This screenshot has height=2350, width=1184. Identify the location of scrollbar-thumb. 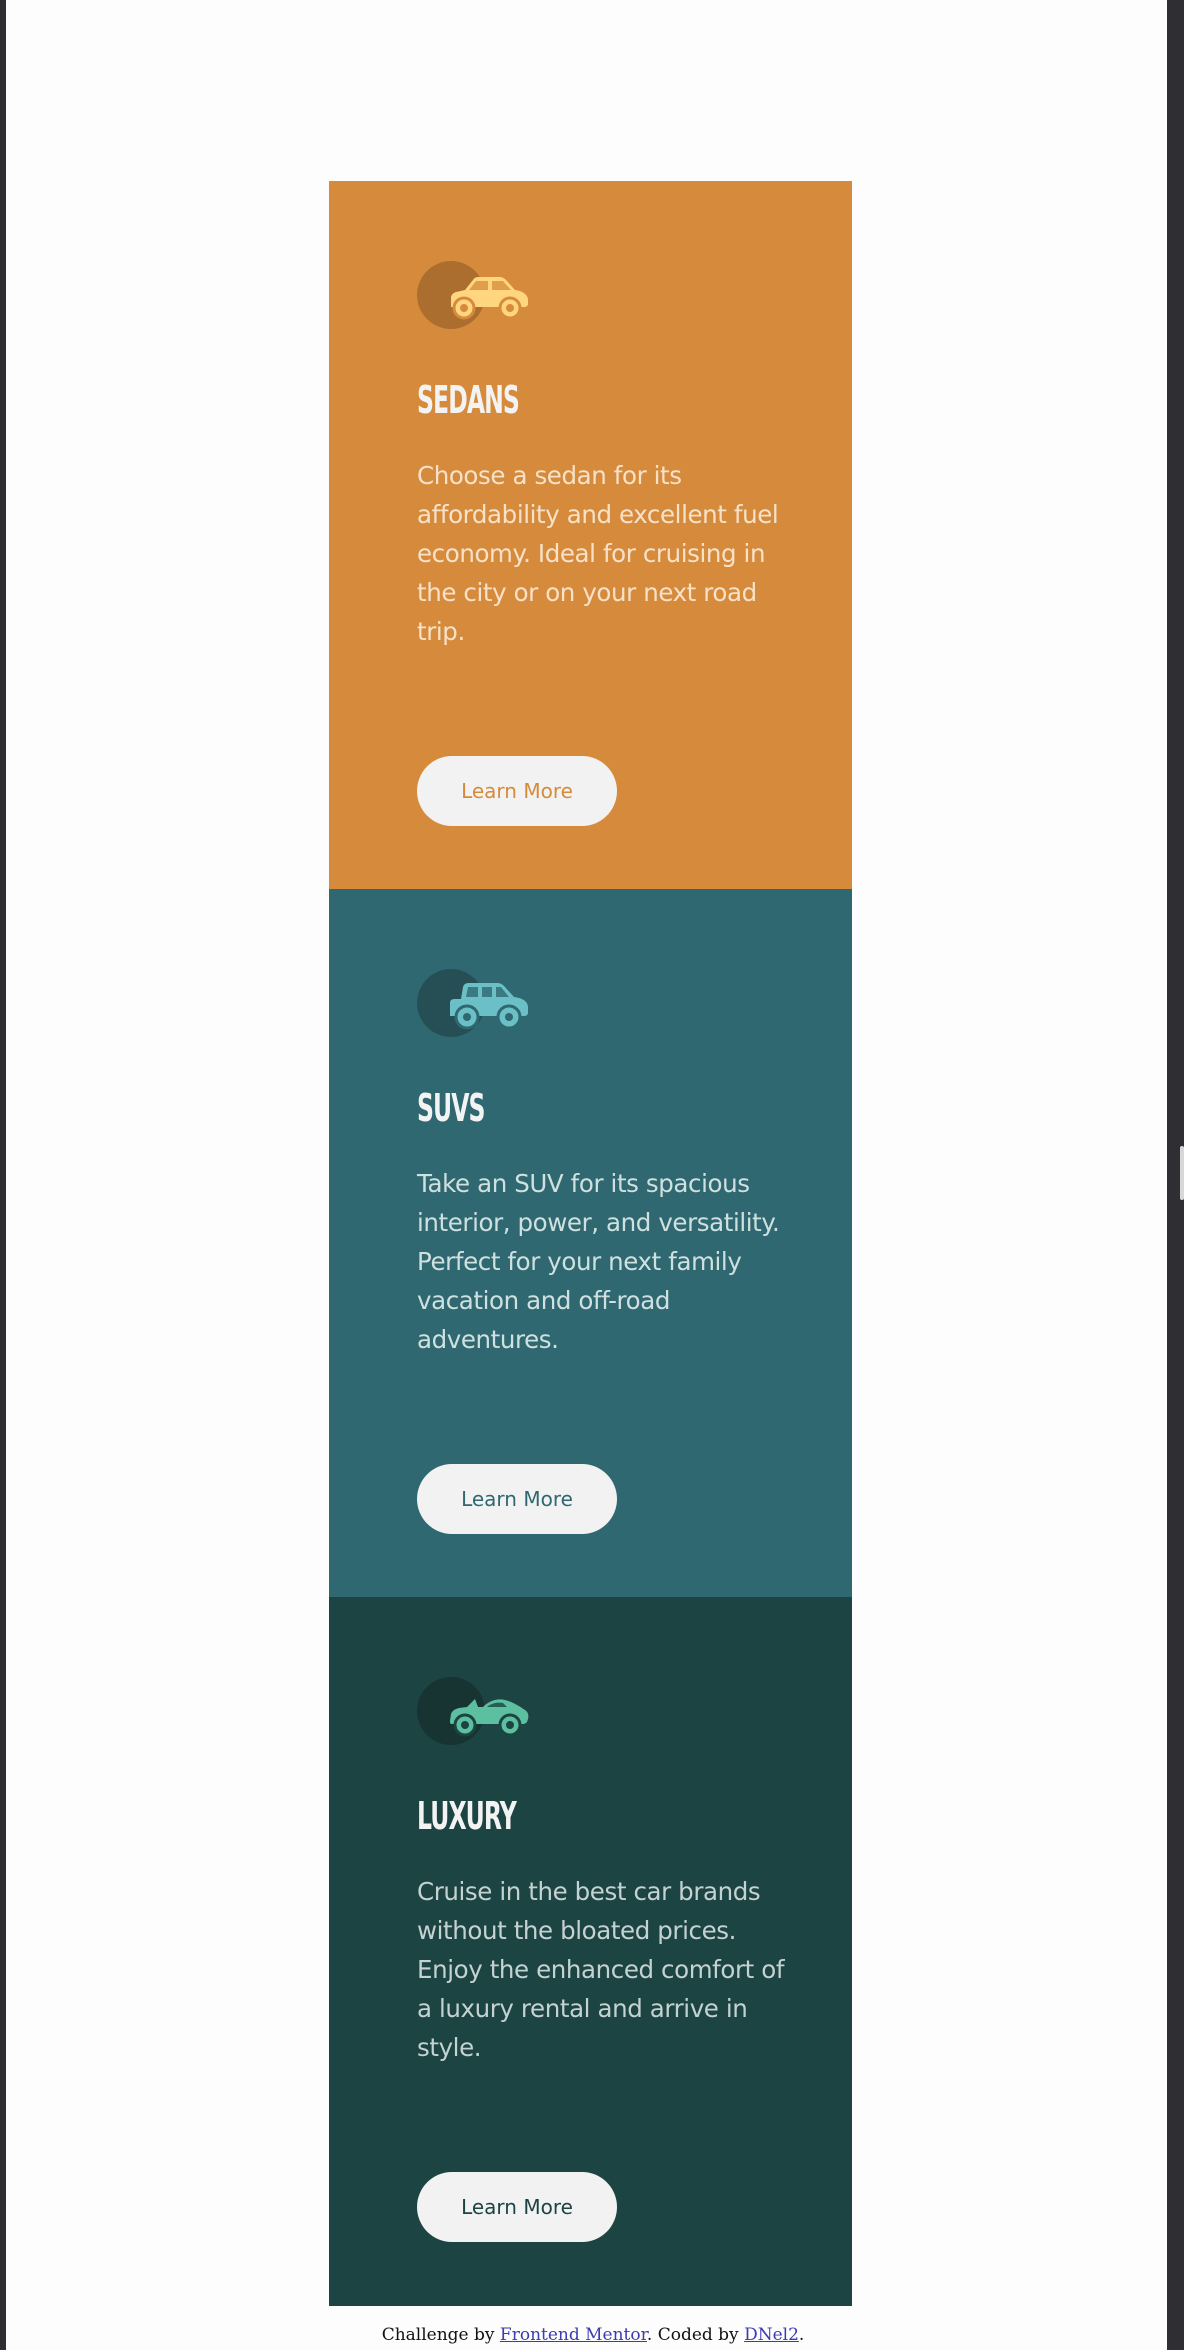
(1182, 1173).